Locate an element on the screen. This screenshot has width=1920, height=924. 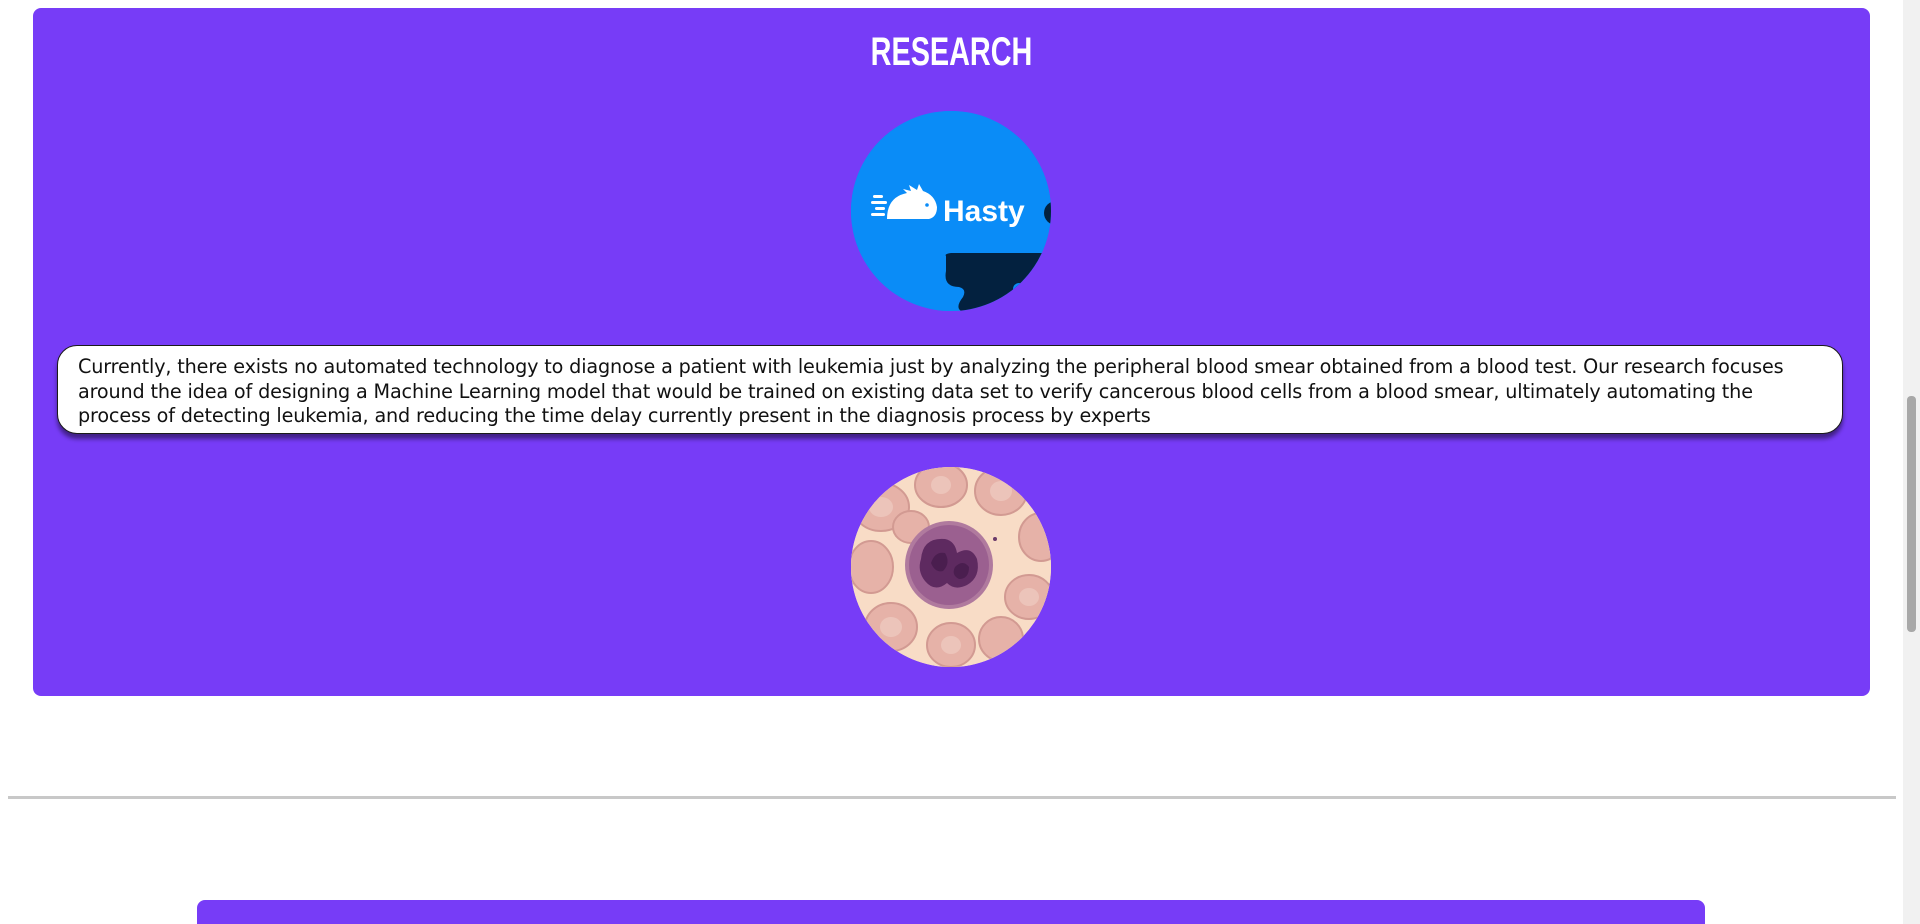
hasty-logo: Hasty is located at coordinates (951, 211).